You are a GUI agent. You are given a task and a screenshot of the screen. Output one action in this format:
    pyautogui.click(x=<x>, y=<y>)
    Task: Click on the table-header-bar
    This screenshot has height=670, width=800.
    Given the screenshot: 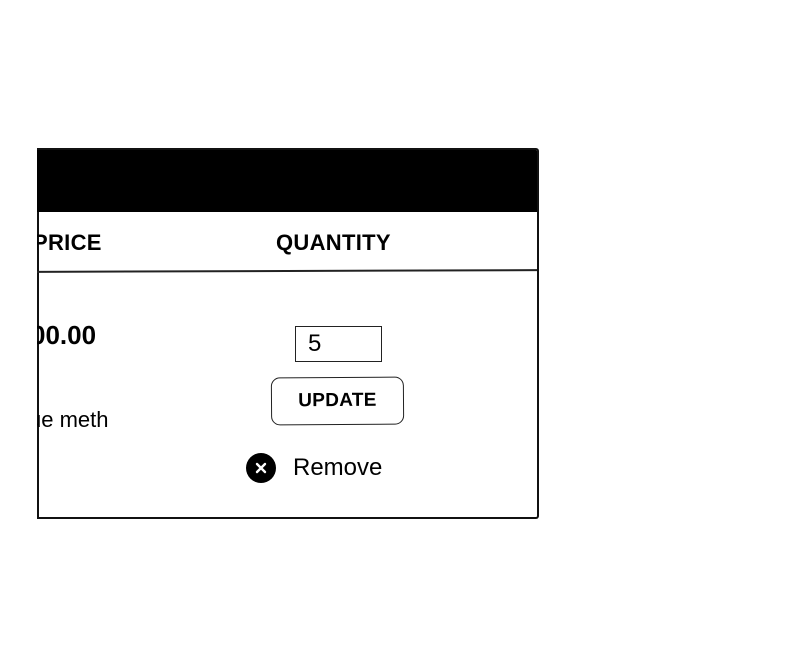 What is the action you would take?
    pyautogui.click(x=287, y=181)
    